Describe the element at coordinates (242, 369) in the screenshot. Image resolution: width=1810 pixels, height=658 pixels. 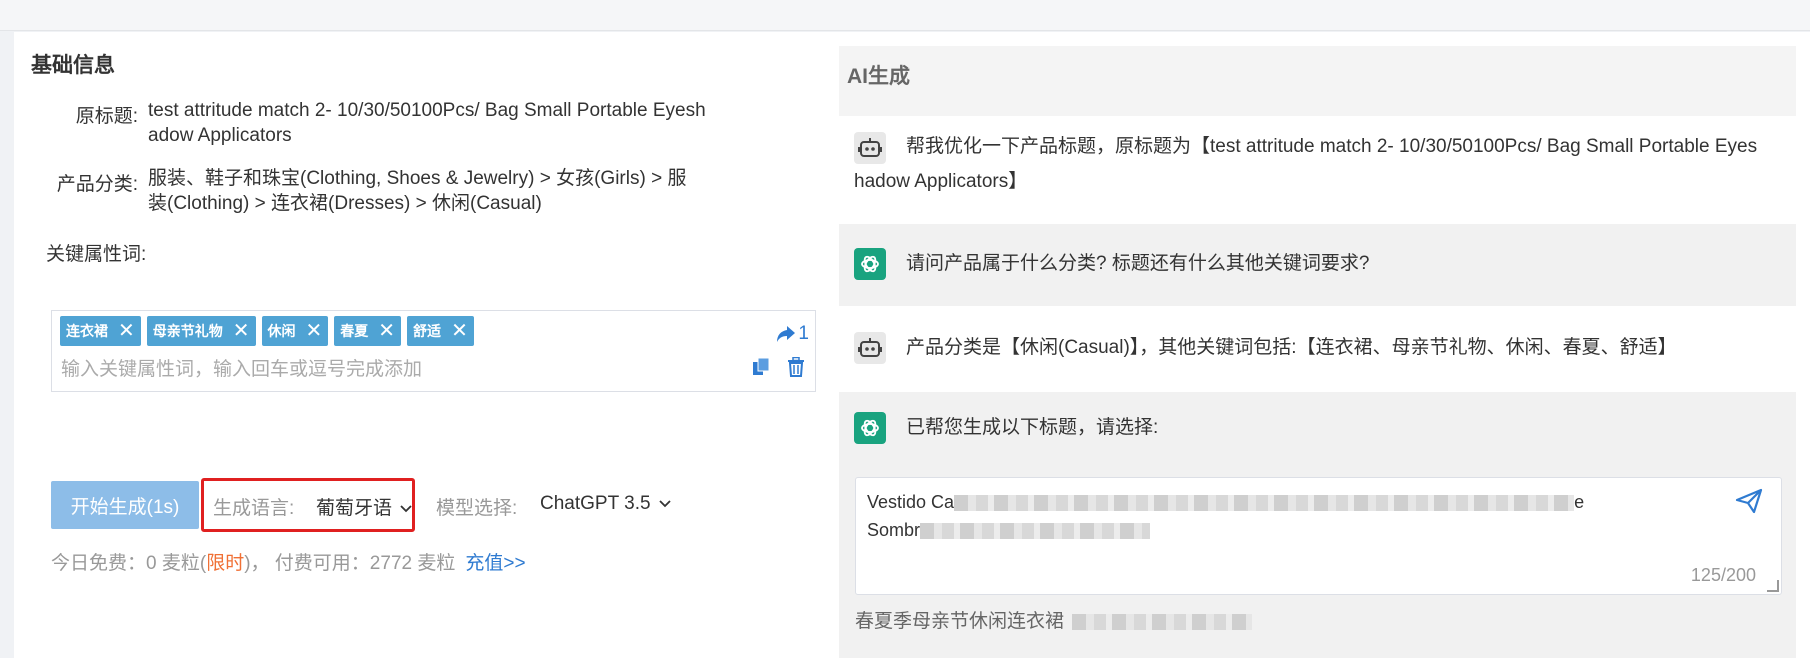
I see `keywords-placeholder: 输入关键属性词，输入回车或逗号完成添加` at that location.